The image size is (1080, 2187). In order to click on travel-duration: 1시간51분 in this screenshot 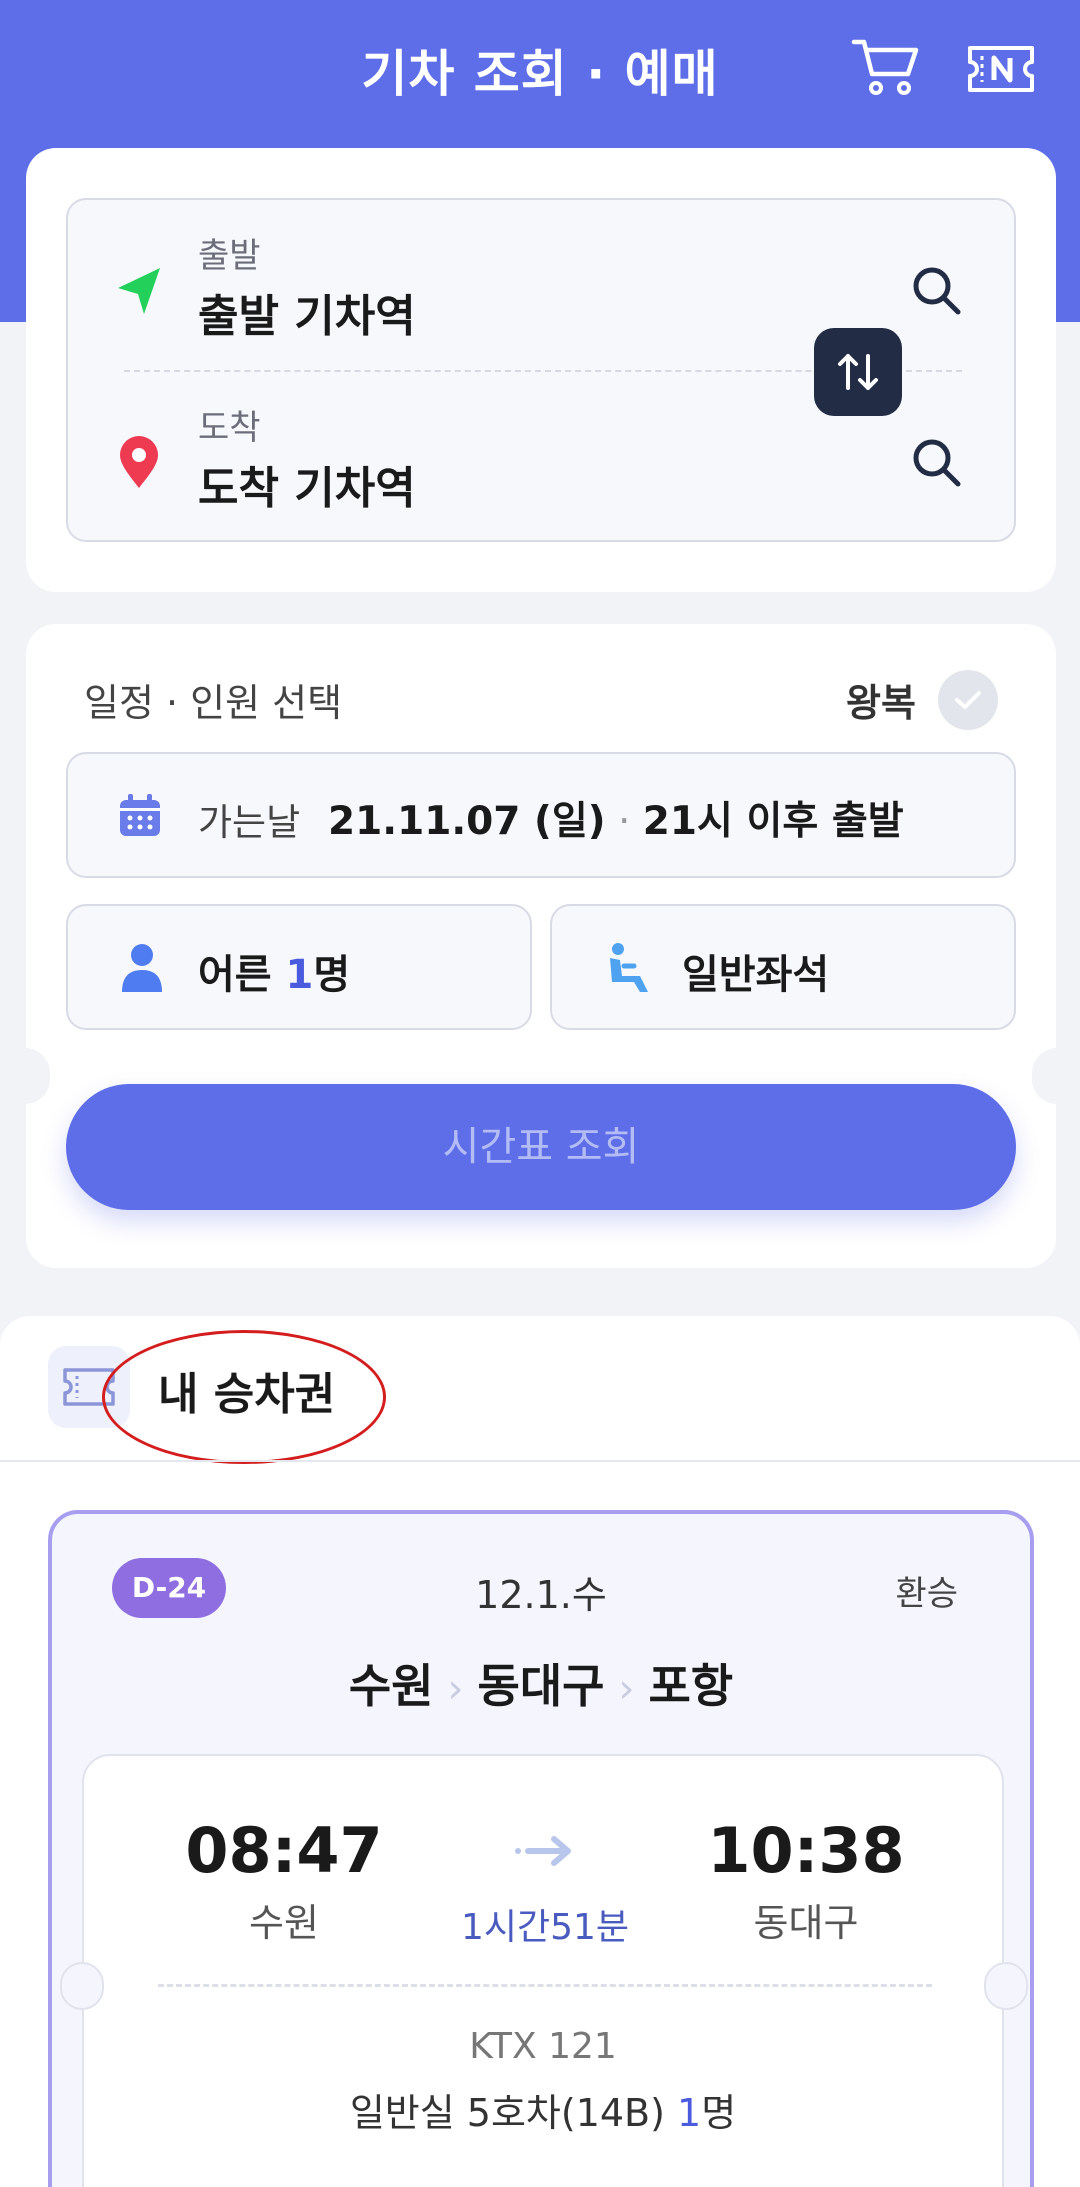, I will do `click(545, 1927)`.